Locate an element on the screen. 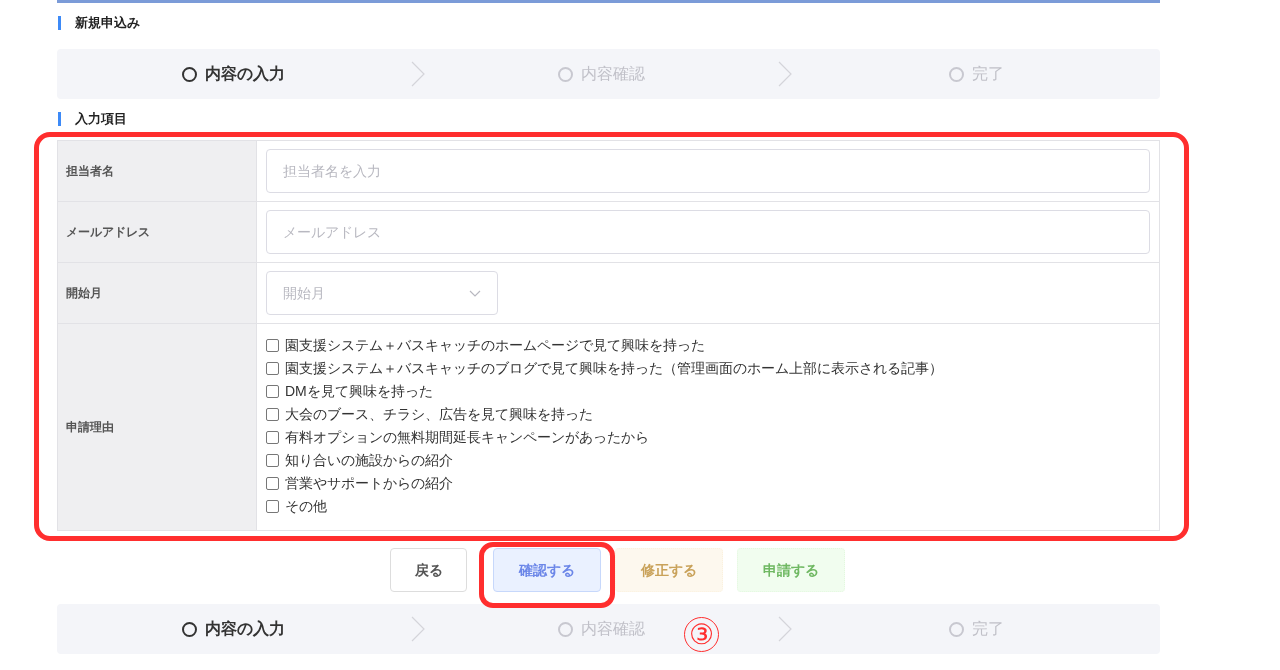 The width and height of the screenshot is (1280, 670). option-label: 知り合いの施設からの紹介 is located at coordinates (369, 460).